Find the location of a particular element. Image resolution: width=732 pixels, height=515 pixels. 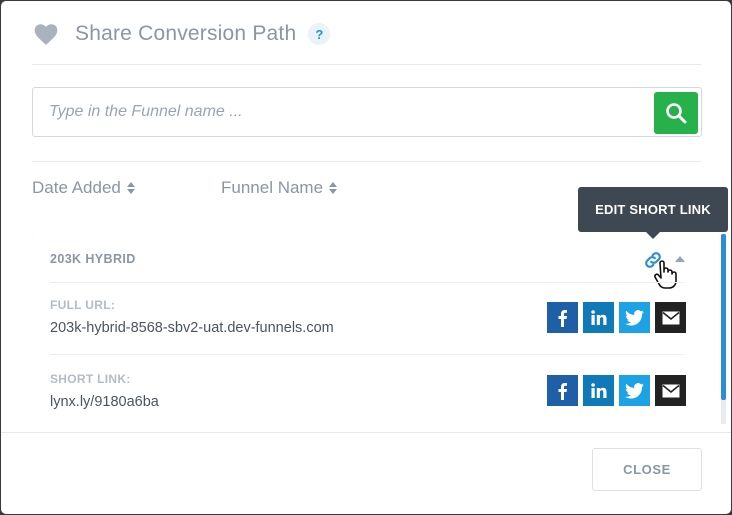

full-url-label: FULL URL: is located at coordinates (83, 305).